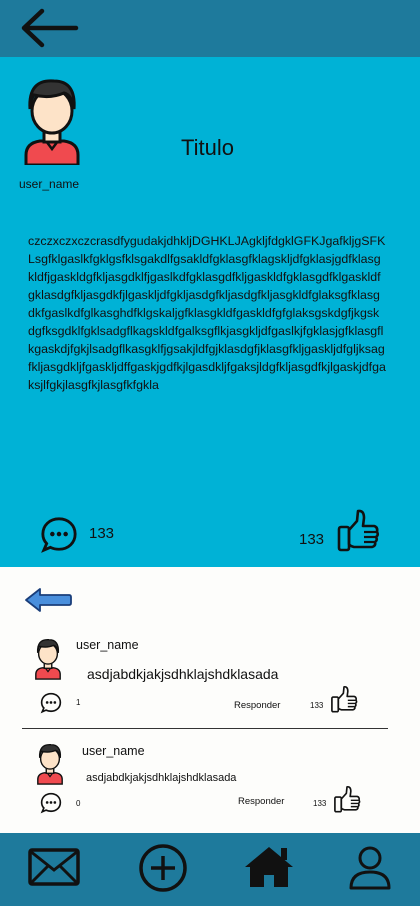 This screenshot has width=420, height=906. I want to click on top-bar, so click(210, 28).